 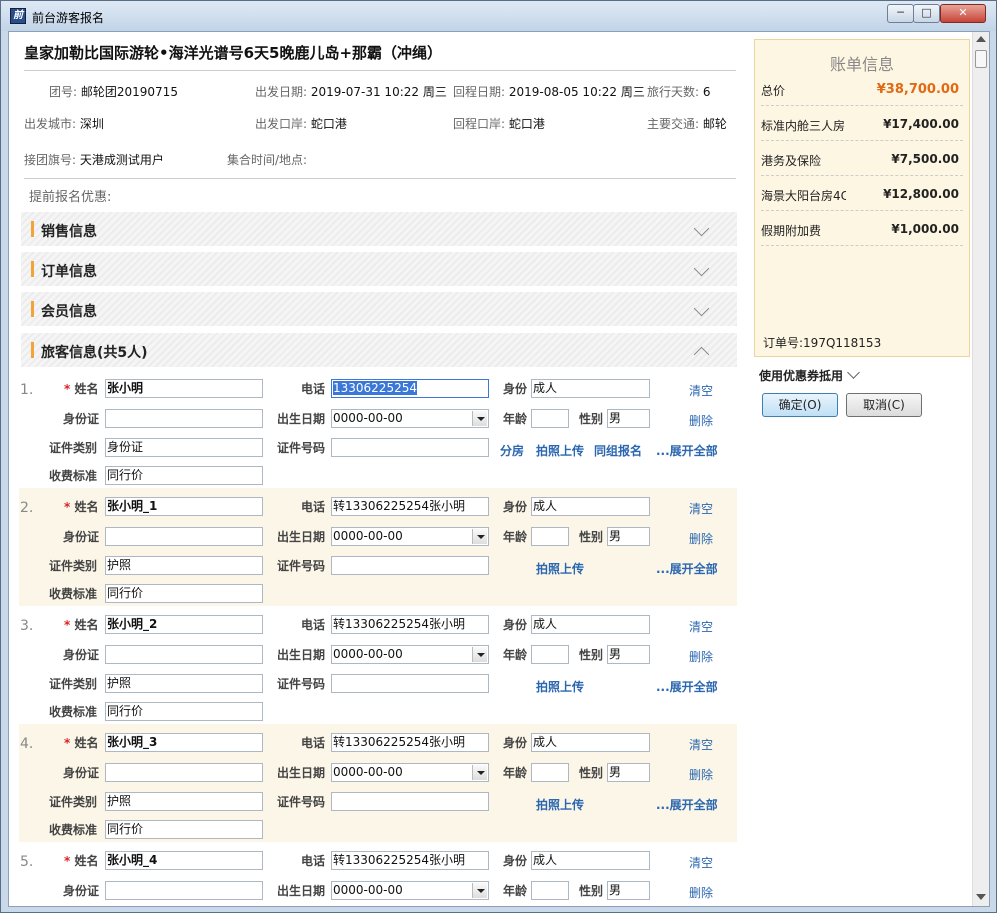 What do you see at coordinates (800, 405) in the screenshot?
I see `confirm-button: 确定(O)` at bounding box center [800, 405].